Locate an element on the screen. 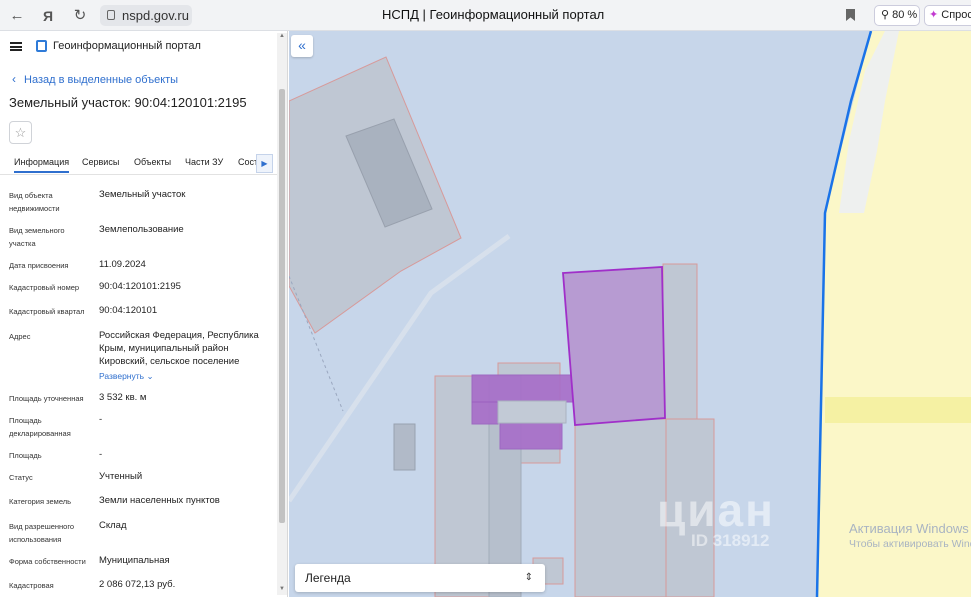 The image size is (971, 597). menu-icon is located at coordinates (16, 46).